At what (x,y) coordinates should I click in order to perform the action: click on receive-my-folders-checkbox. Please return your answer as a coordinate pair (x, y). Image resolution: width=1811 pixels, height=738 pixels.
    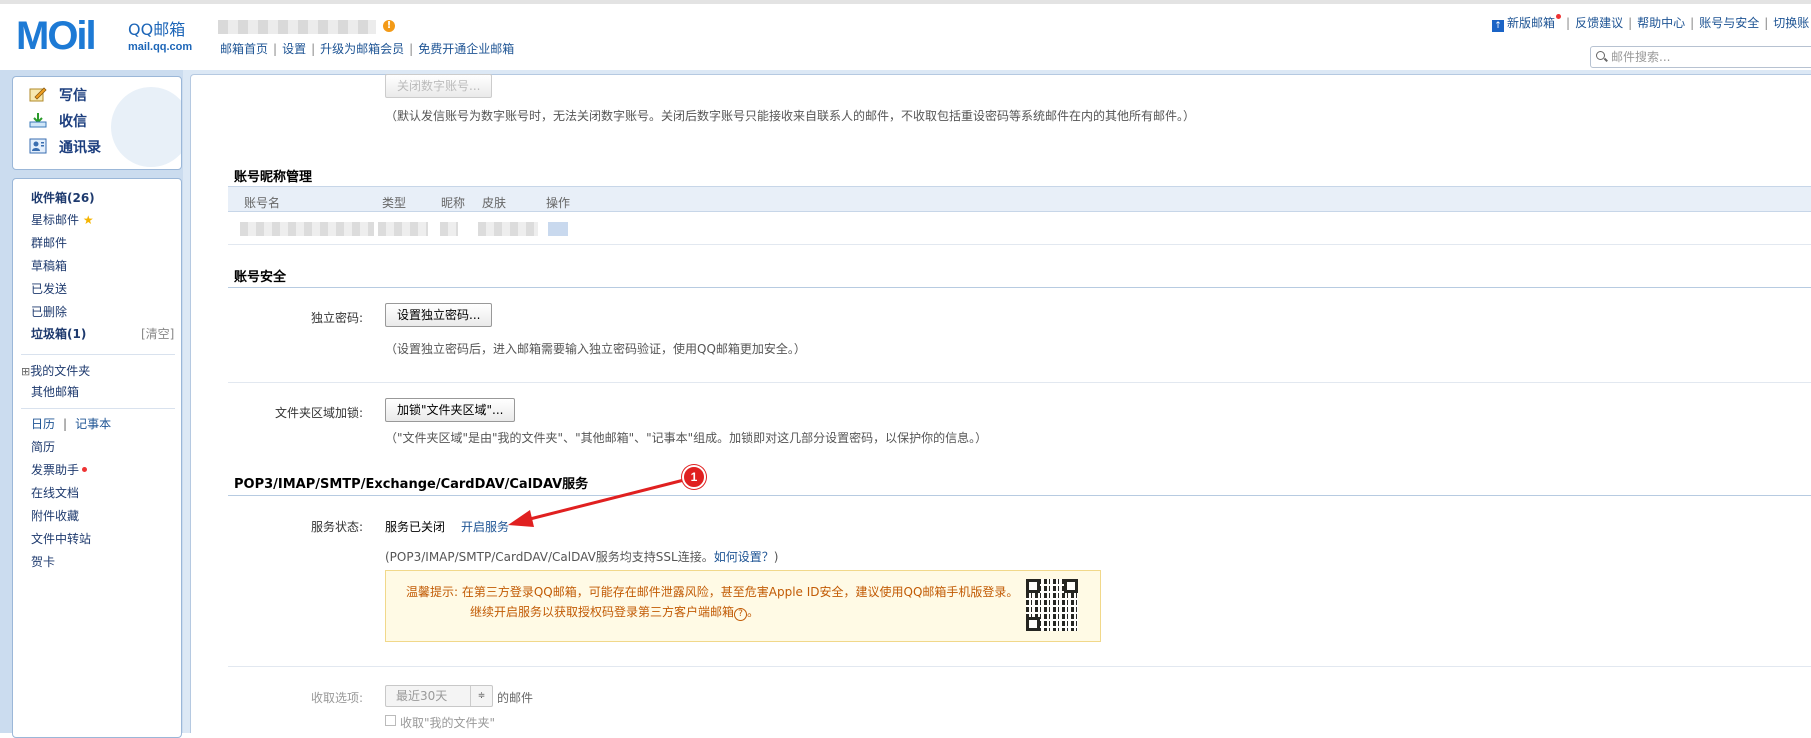
    Looking at the image, I should click on (390, 720).